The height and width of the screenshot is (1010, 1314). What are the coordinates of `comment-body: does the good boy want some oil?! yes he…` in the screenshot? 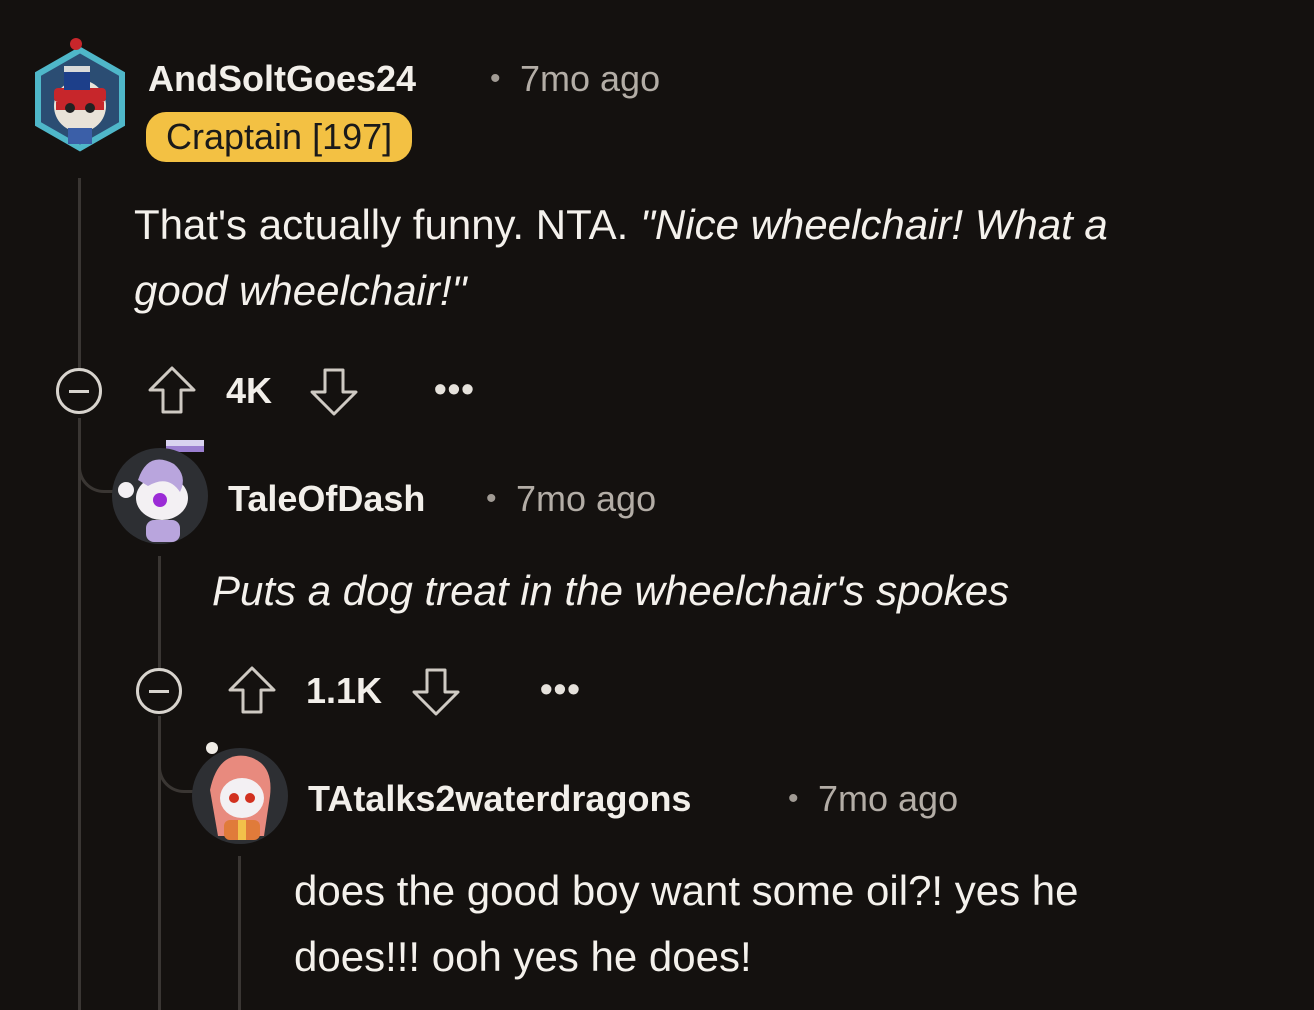 It's located at (794, 924).